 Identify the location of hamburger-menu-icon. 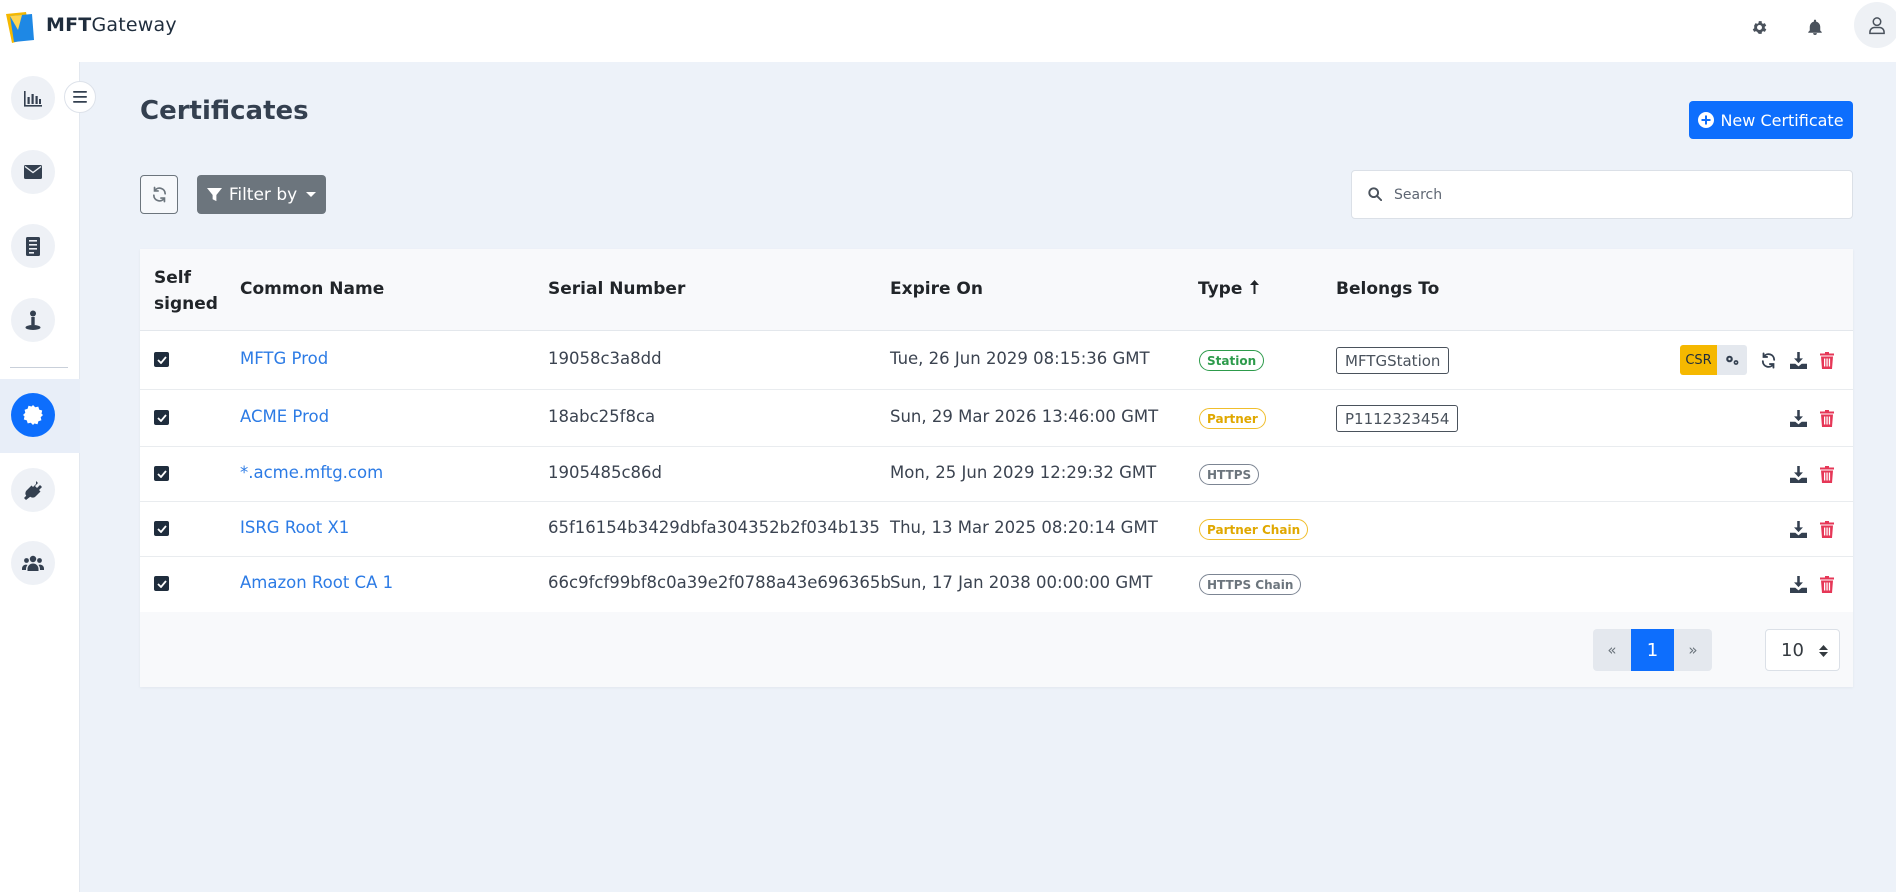
(80, 97).